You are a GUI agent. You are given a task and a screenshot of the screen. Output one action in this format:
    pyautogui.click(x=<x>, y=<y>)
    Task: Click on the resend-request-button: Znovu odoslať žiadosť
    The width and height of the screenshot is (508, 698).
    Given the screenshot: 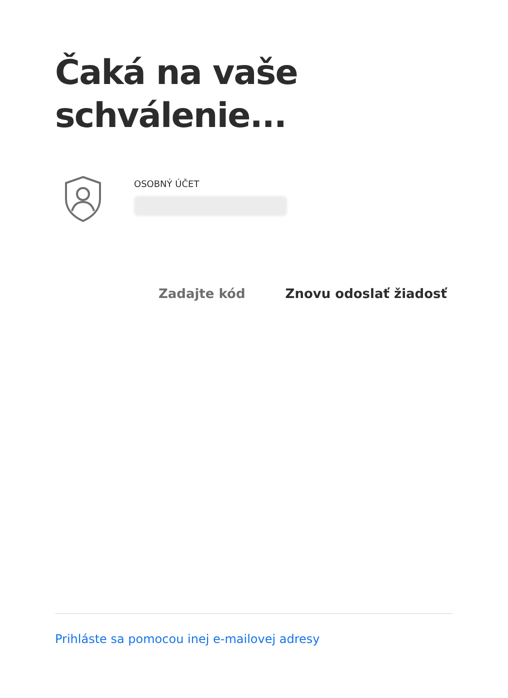 What is the action you would take?
    pyautogui.click(x=366, y=294)
    